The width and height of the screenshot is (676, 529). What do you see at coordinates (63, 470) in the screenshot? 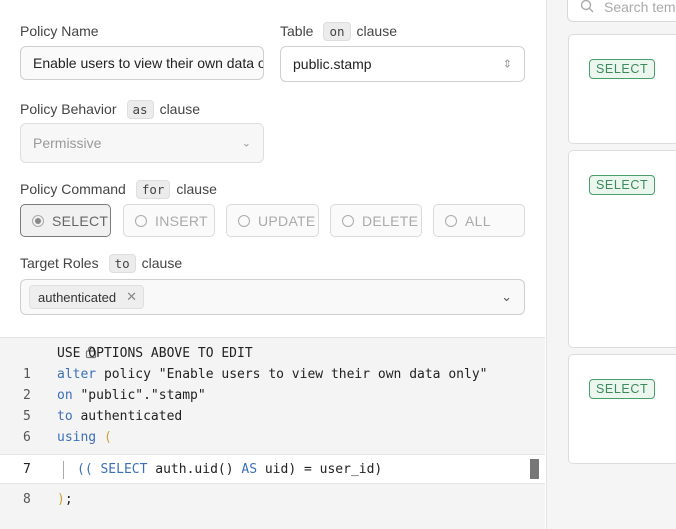
I see `indent-guide` at bounding box center [63, 470].